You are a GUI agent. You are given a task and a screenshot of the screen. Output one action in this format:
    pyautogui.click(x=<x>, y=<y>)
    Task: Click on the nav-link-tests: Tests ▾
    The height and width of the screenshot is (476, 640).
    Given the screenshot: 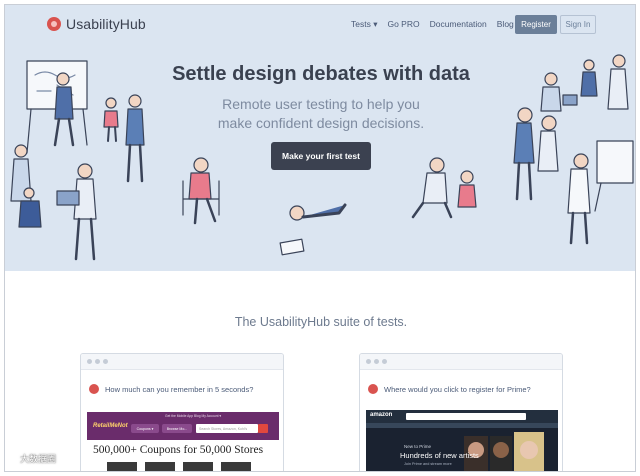 What is the action you would take?
    pyautogui.click(x=364, y=24)
    